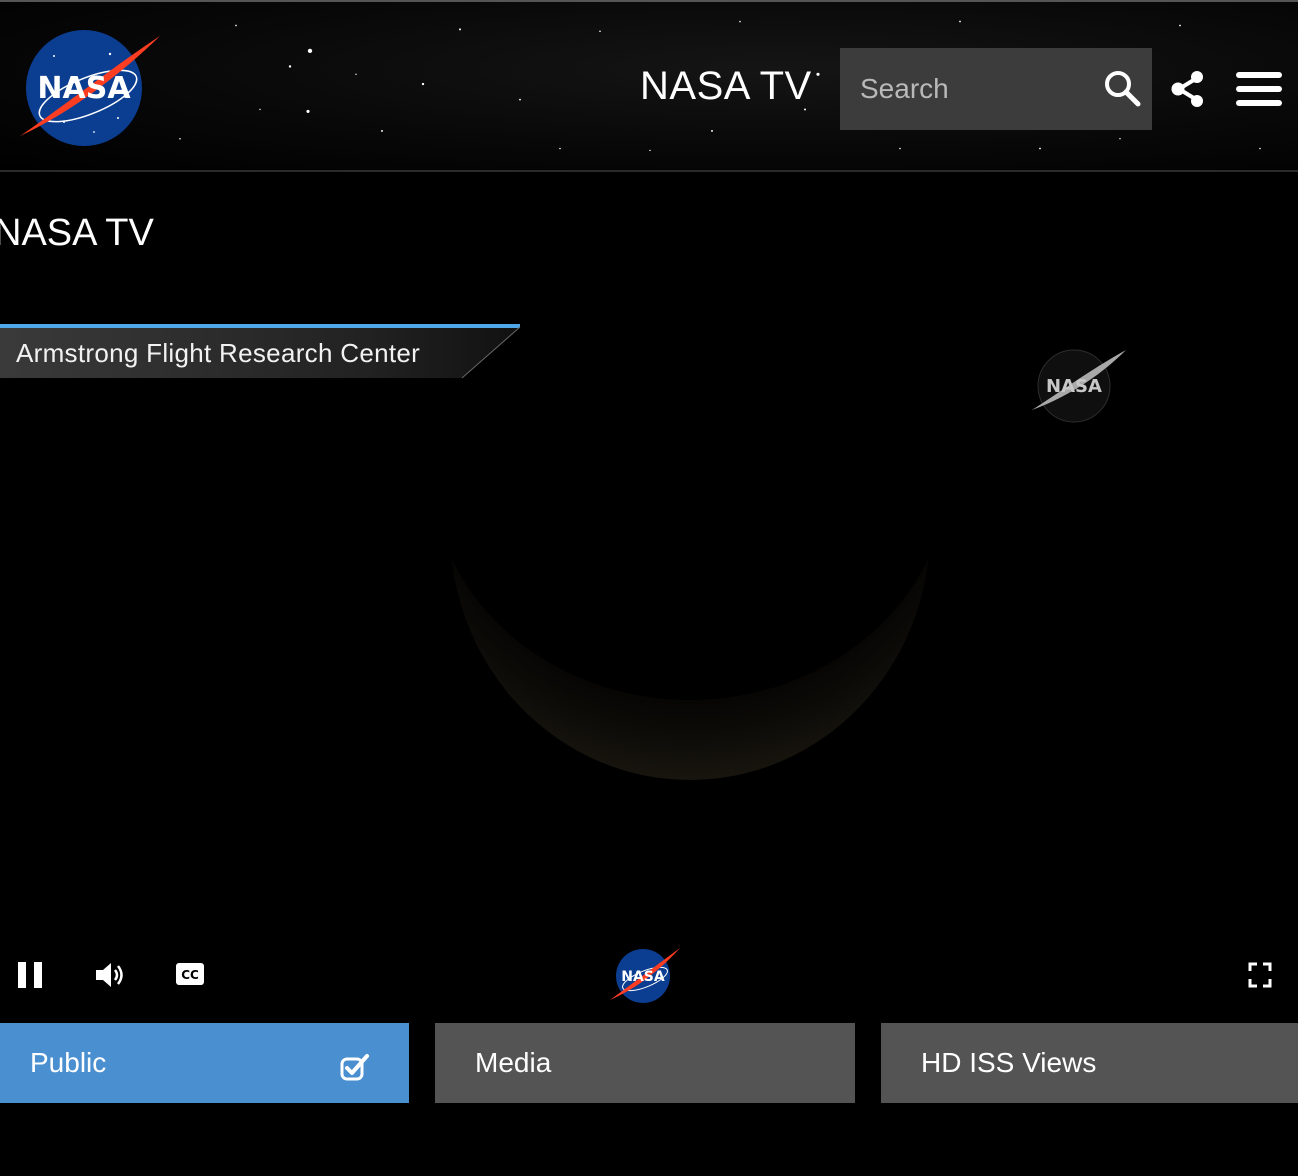 The height and width of the screenshot is (1176, 1298). Describe the element at coordinates (1260, 975) in the screenshot. I see `fullscreen-icon` at that location.